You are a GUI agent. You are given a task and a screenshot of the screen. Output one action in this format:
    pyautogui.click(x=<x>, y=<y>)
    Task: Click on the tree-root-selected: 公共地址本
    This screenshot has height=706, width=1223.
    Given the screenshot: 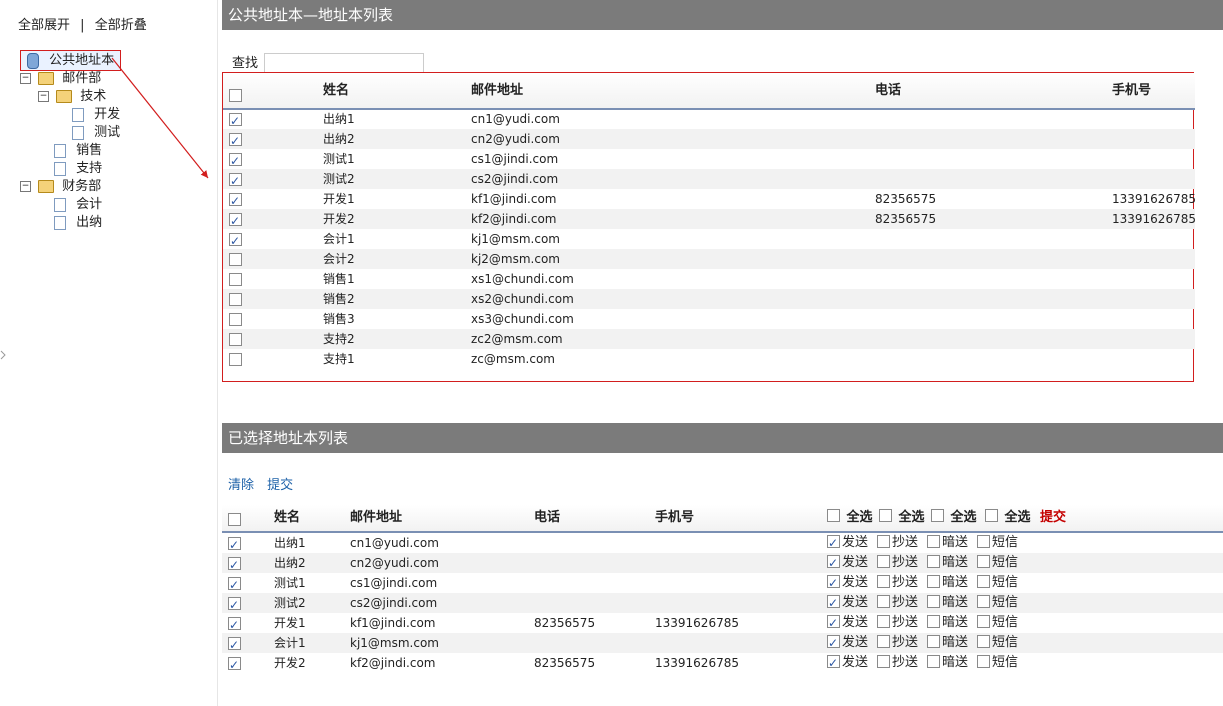 What is the action you would take?
    pyautogui.click(x=71, y=60)
    